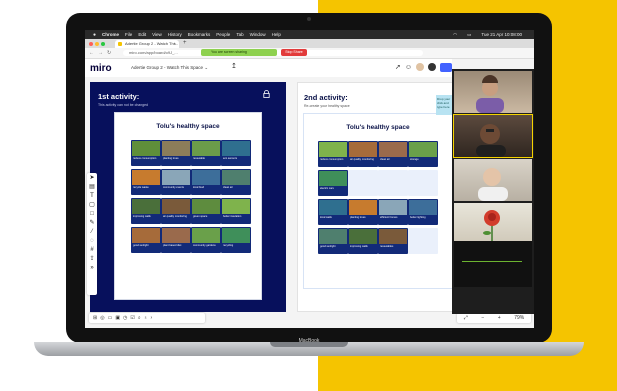 Image resolution: width=617 pixels, height=391 pixels. Describe the element at coordinates (91, 250) in the screenshot. I see `frame-icon: #` at that location.